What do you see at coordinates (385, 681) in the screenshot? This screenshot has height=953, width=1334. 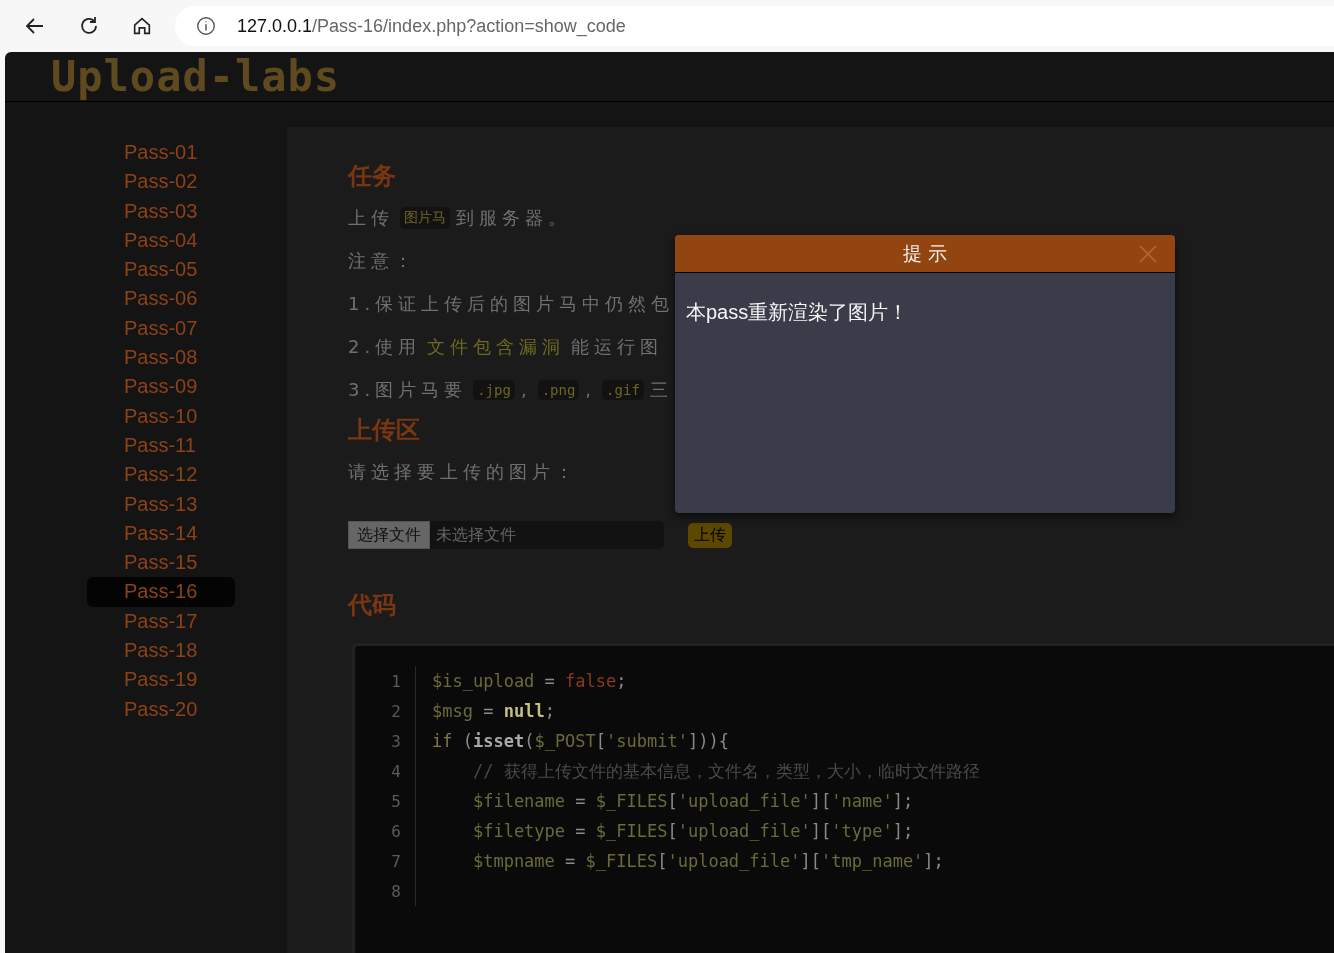 I see `line-number: 1` at bounding box center [385, 681].